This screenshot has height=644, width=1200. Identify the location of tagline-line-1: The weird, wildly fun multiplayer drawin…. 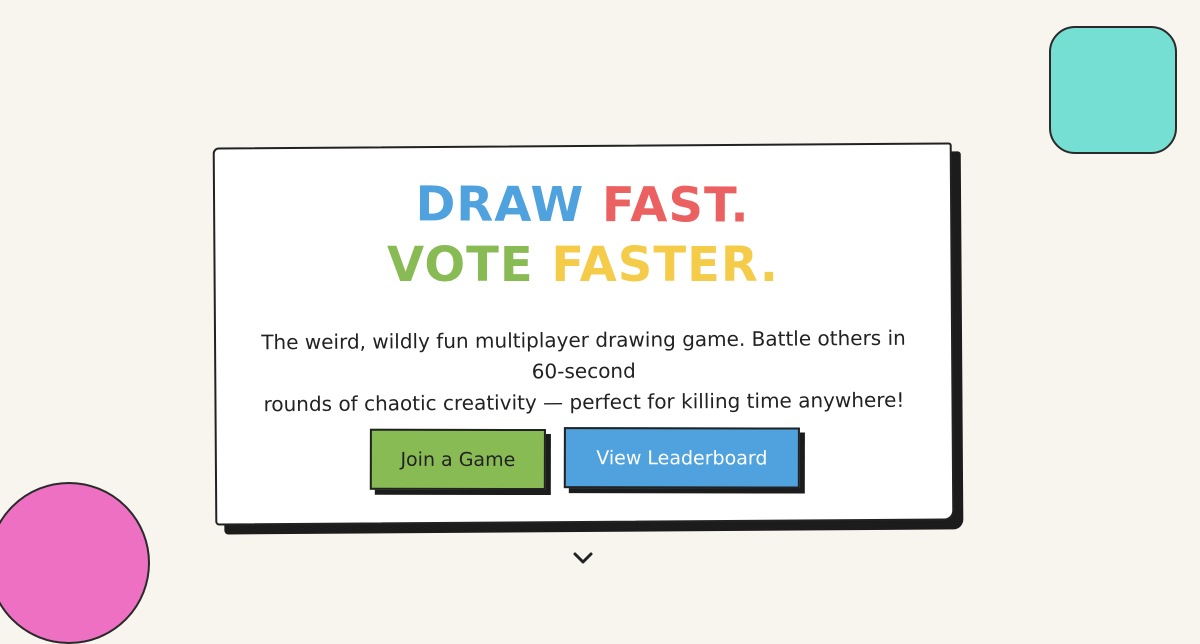
(583, 354).